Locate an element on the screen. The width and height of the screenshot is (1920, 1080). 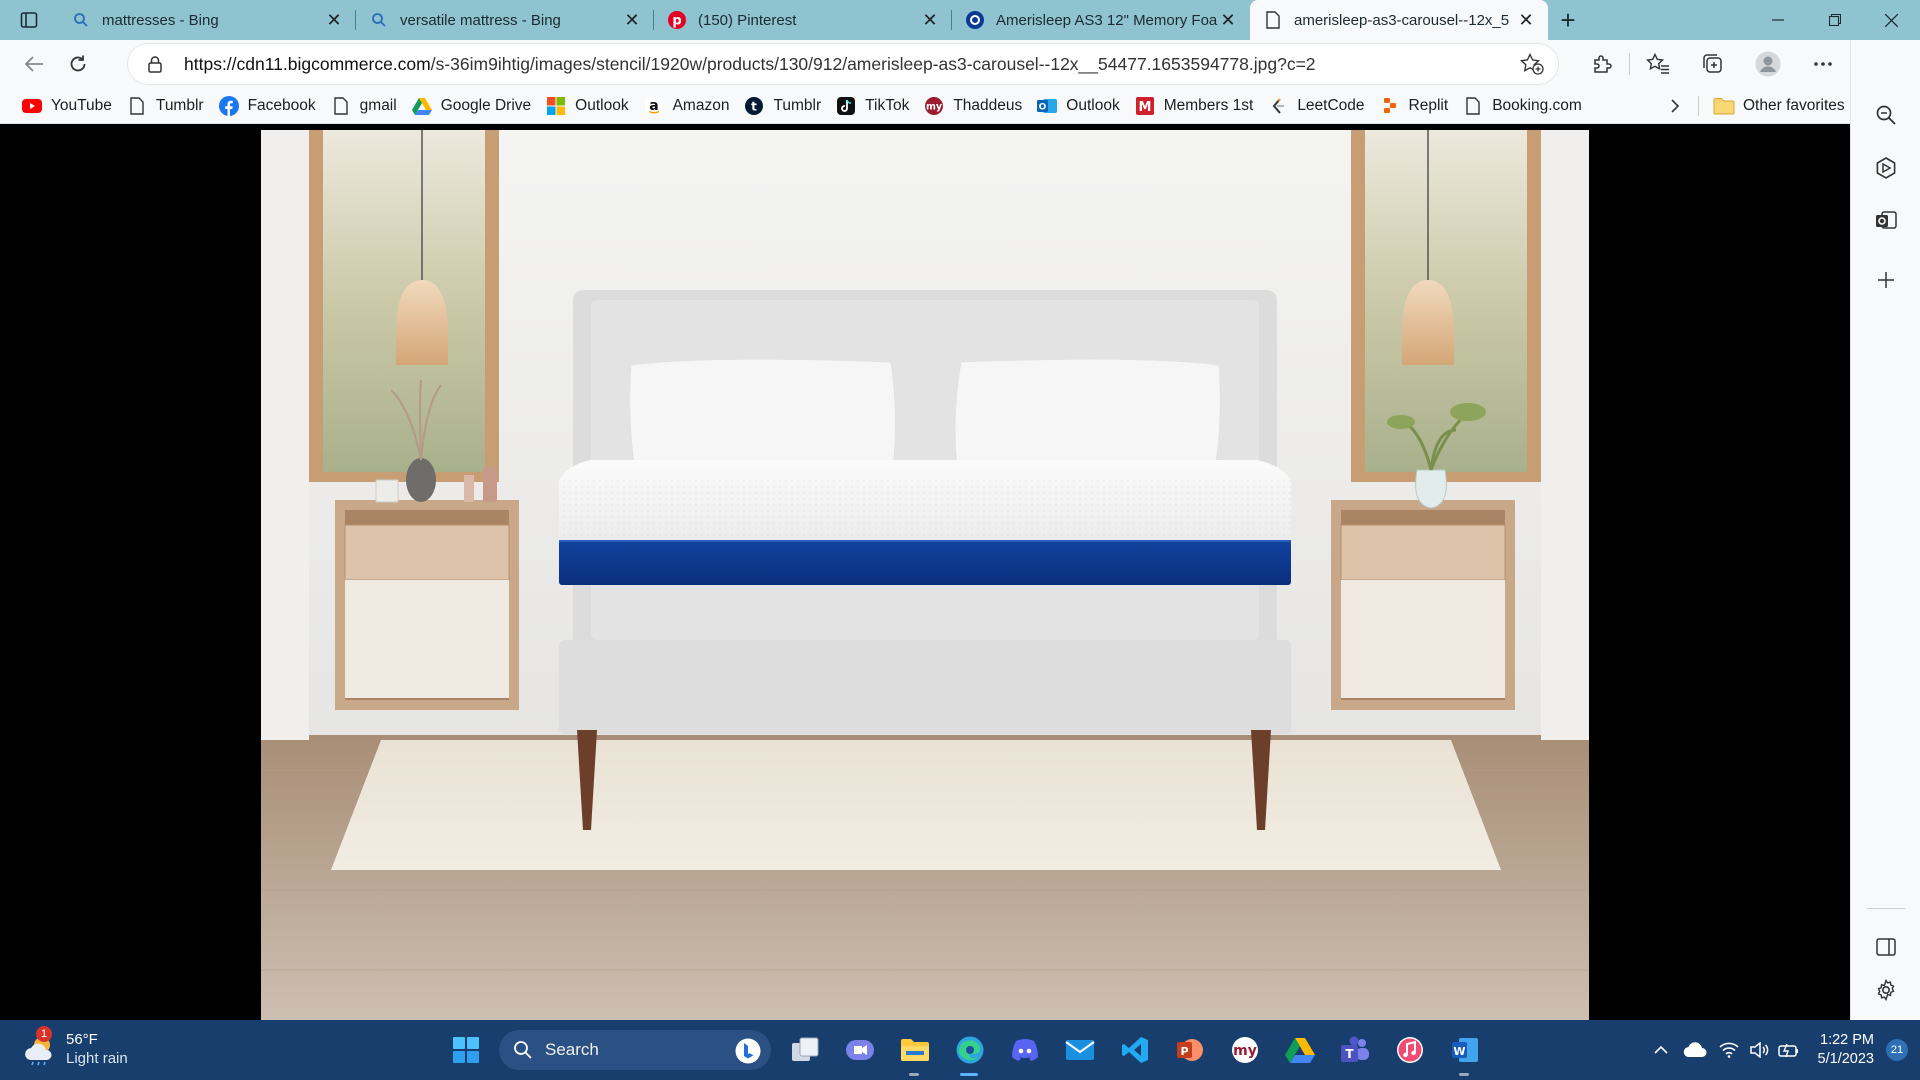
minimize-button is located at coordinates (1777, 20).